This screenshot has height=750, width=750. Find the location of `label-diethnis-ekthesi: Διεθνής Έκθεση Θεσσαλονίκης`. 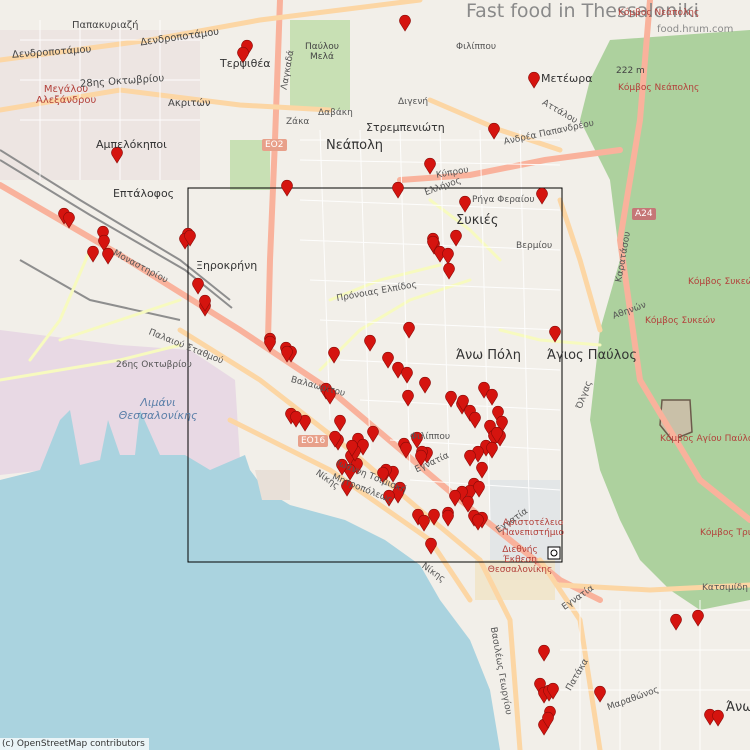

label-diethnis-ekthesi: Διεθνής Έκθεση Θεσσαλονίκης is located at coordinates (520, 560).